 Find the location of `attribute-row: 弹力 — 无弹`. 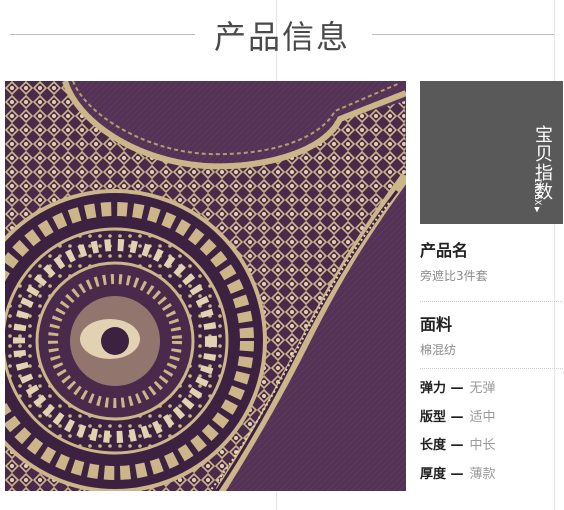

attribute-row: 弹力 — 无弹 is located at coordinates (458, 386).